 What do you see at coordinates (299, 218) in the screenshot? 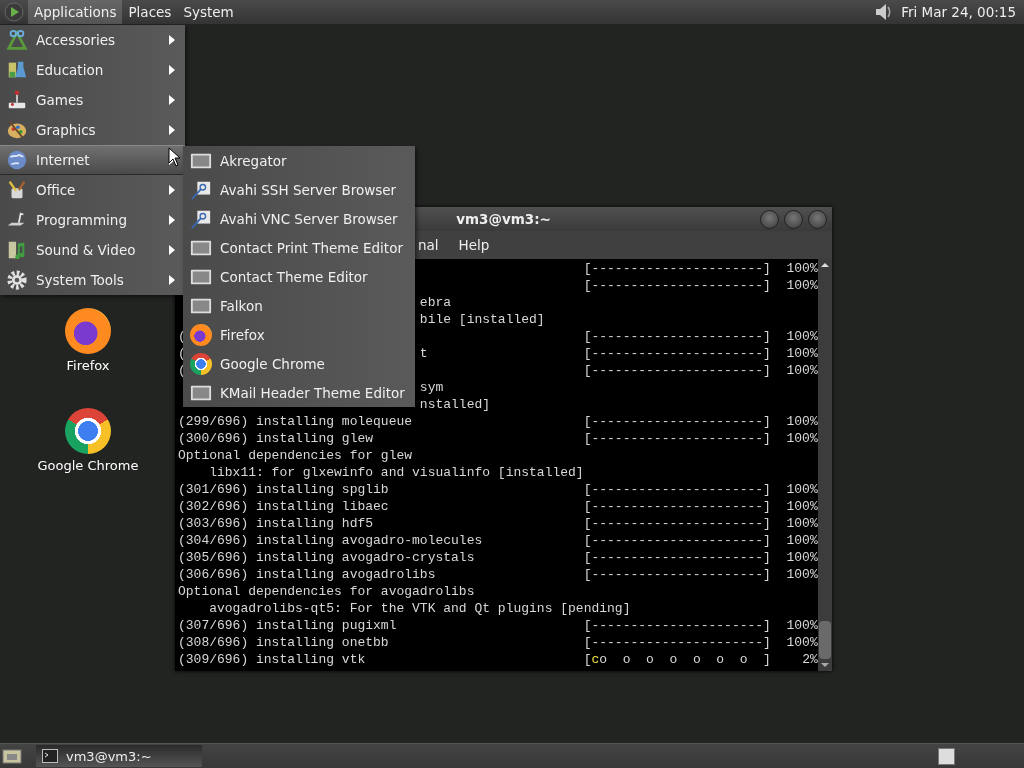
I see `menu-item: Avahi VNC Server Browser` at bounding box center [299, 218].